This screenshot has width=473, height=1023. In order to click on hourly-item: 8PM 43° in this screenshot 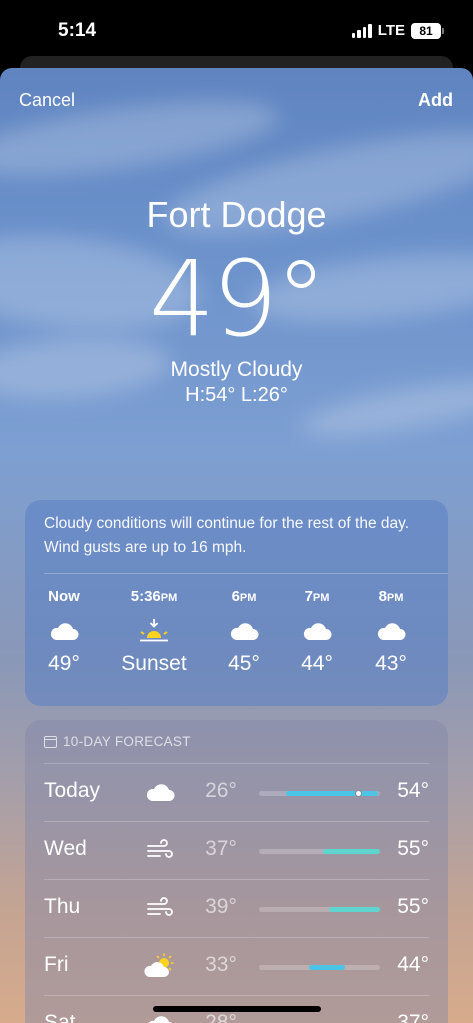, I will do `click(391, 632)`.